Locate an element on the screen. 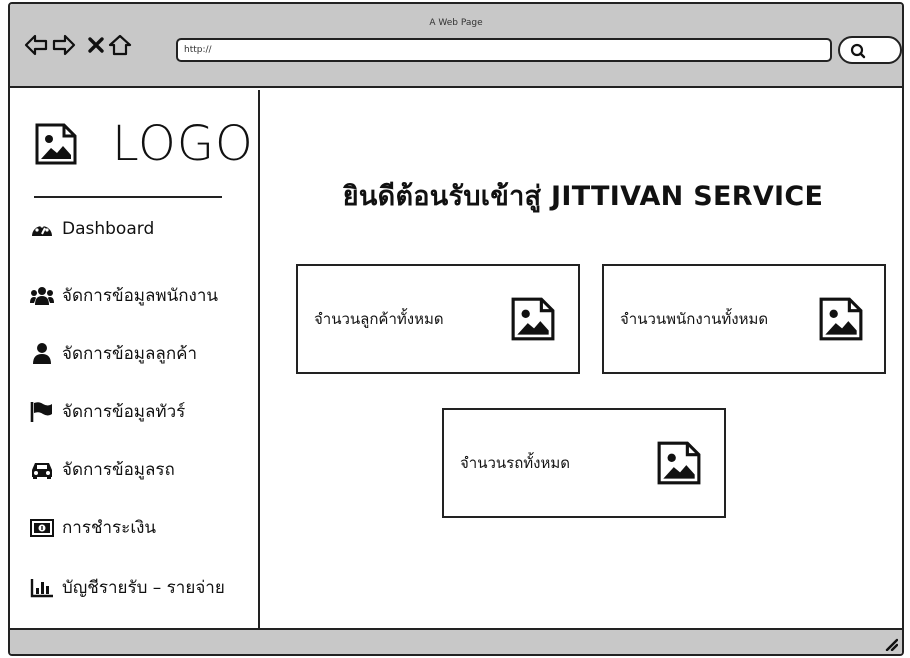 This screenshot has height=658, width=910. customer-count-card: จำนวนลูกค้าทั้งหมด is located at coordinates (438, 319).